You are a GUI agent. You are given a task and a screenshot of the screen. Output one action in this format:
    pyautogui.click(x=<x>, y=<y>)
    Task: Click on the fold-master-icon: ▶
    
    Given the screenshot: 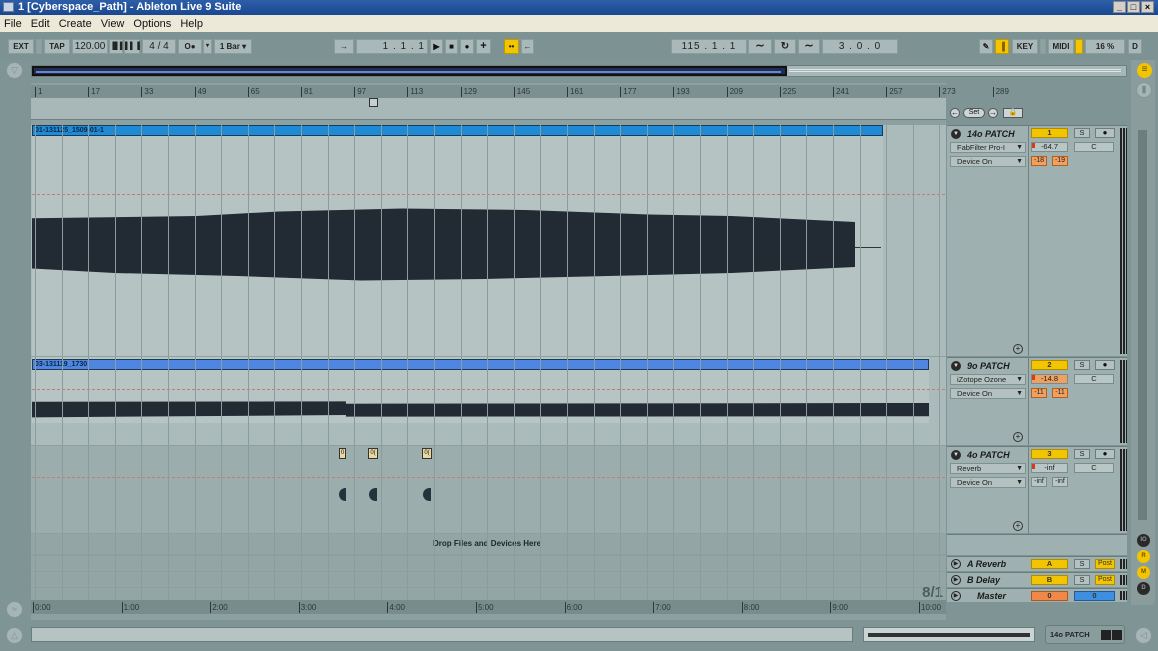 What is the action you would take?
    pyautogui.click(x=956, y=596)
    